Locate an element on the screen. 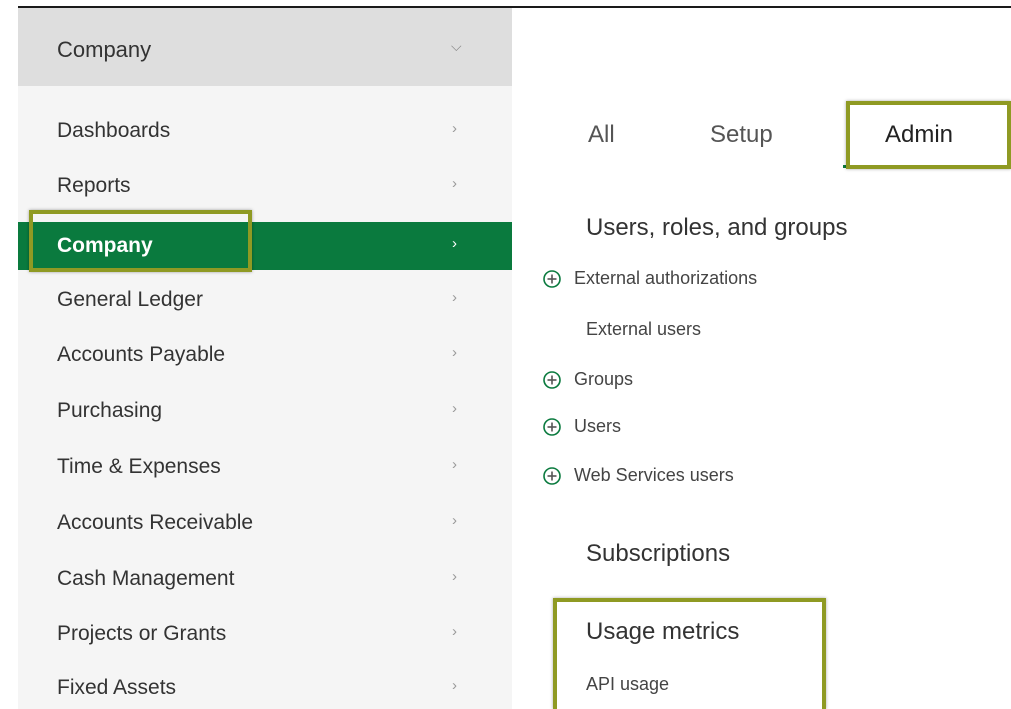  sidebar-item-label: Purchasing is located at coordinates (110, 410).